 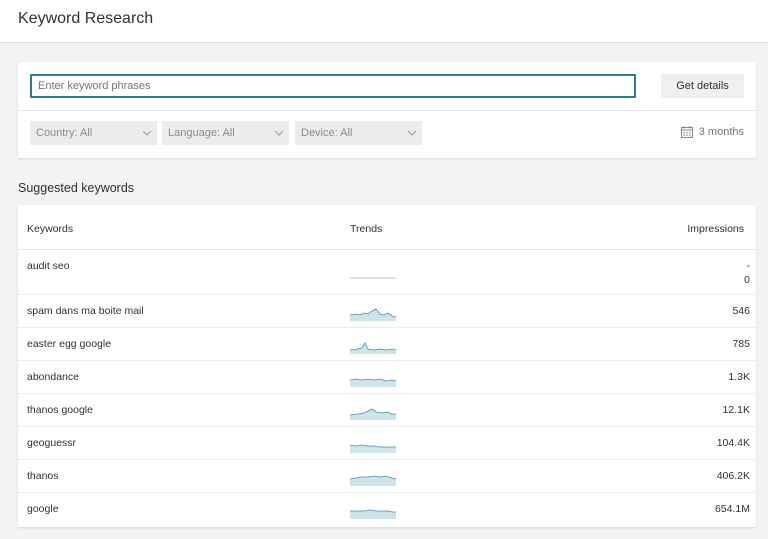 I want to click on table-row: thanos 406.2K, so click(x=387, y=476).